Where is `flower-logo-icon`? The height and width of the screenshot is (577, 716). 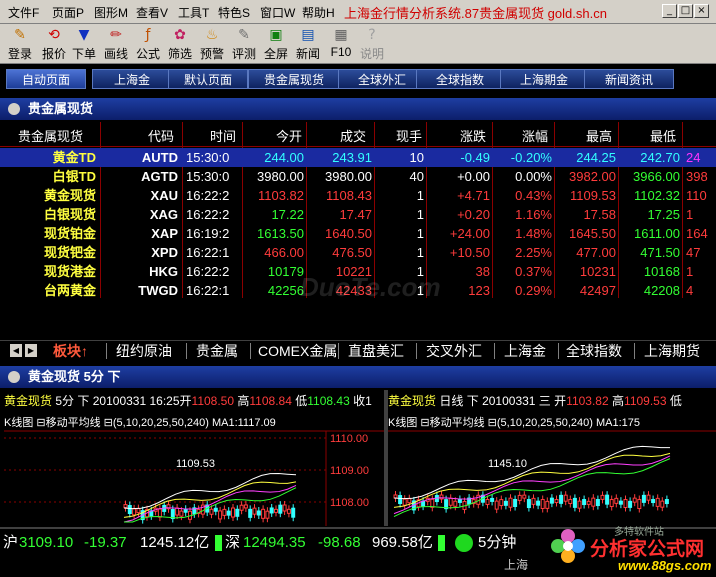
flower-logo-icon is located at coordinates (568, 546).